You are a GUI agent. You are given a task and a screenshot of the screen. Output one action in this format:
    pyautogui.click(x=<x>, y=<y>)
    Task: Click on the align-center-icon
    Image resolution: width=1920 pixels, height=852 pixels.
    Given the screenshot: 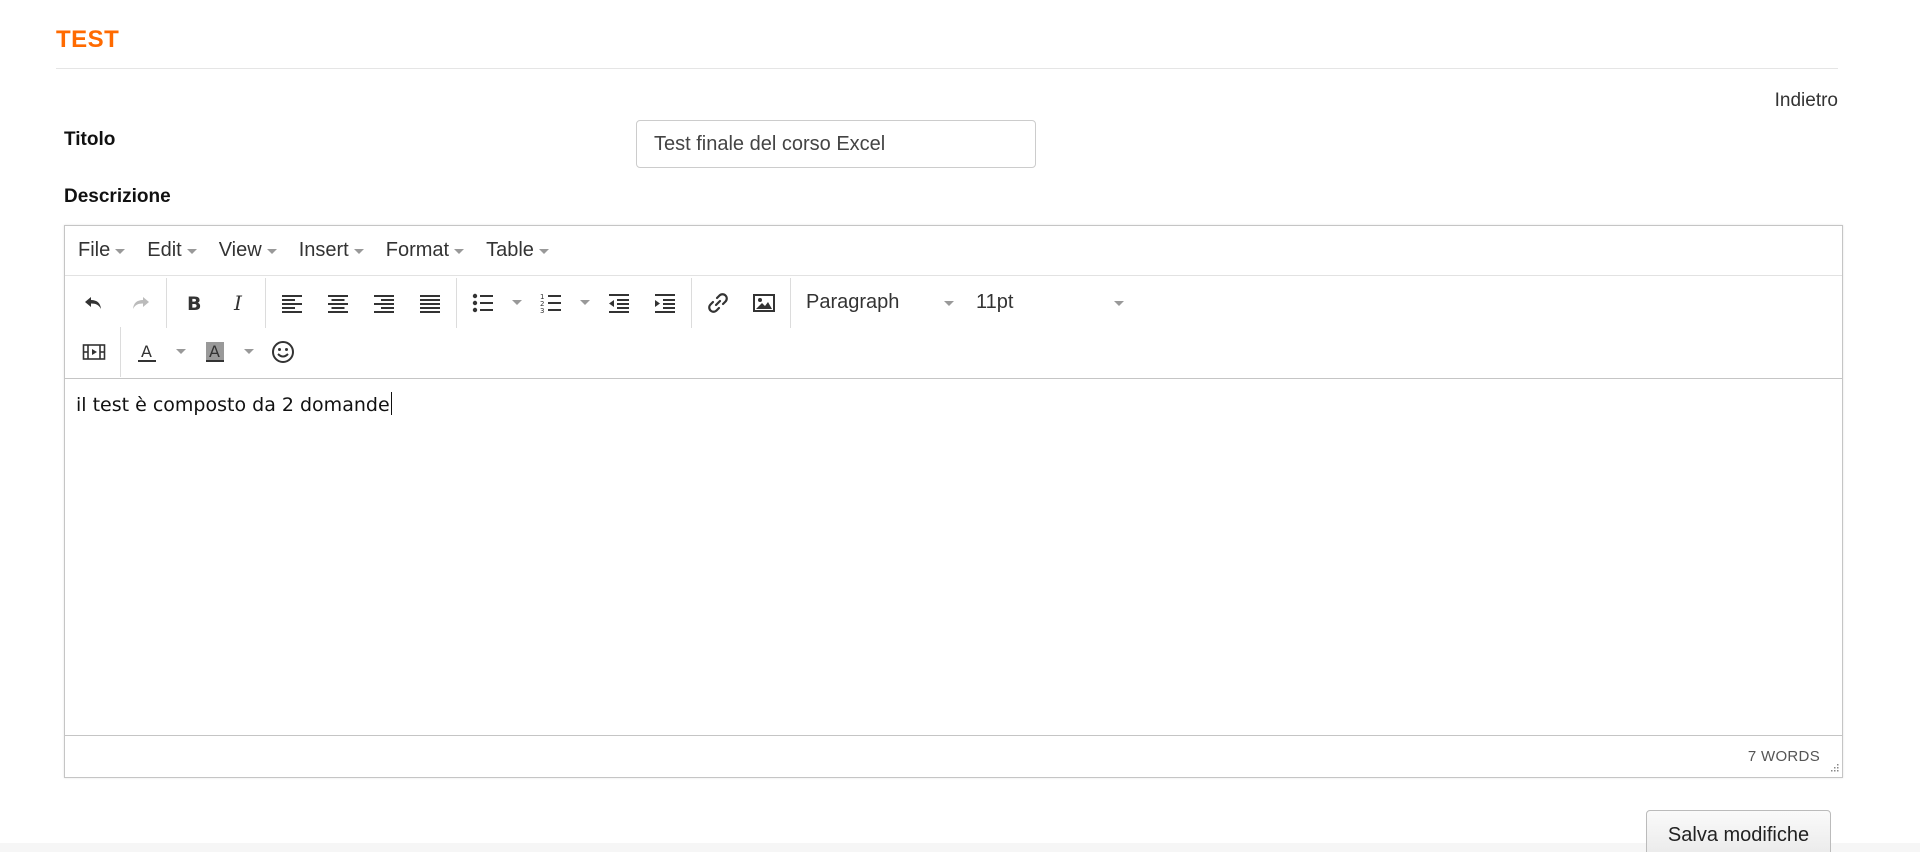 What is the action you would take?
    pyautogui.click(x=338, y=303)
    